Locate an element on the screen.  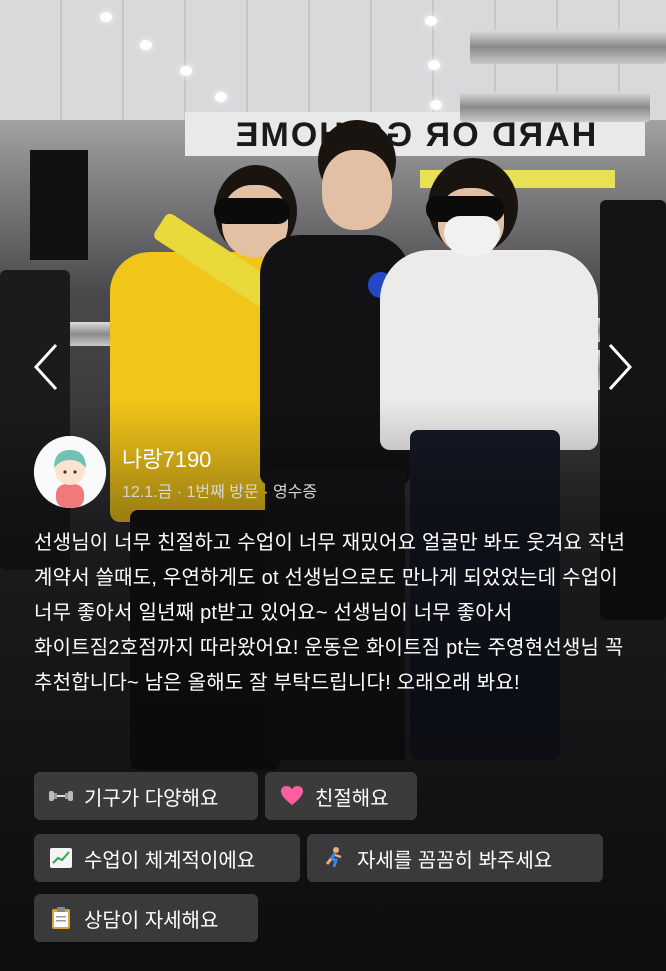
next-photo-button is located at coordinates (620, 367).